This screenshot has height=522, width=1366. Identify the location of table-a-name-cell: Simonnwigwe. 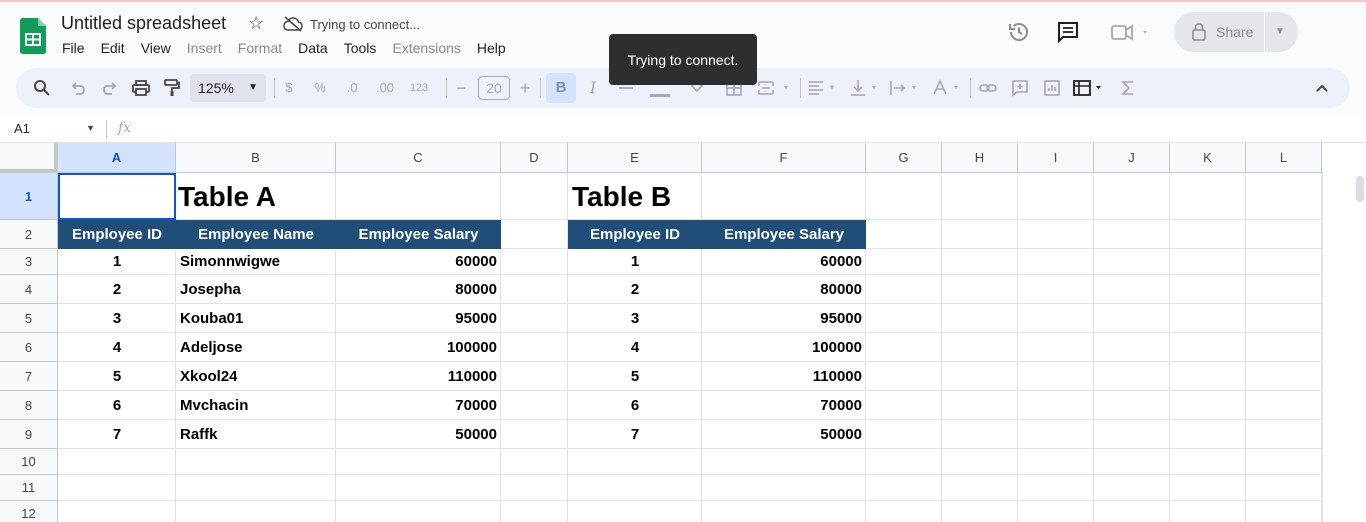
(256, 262).